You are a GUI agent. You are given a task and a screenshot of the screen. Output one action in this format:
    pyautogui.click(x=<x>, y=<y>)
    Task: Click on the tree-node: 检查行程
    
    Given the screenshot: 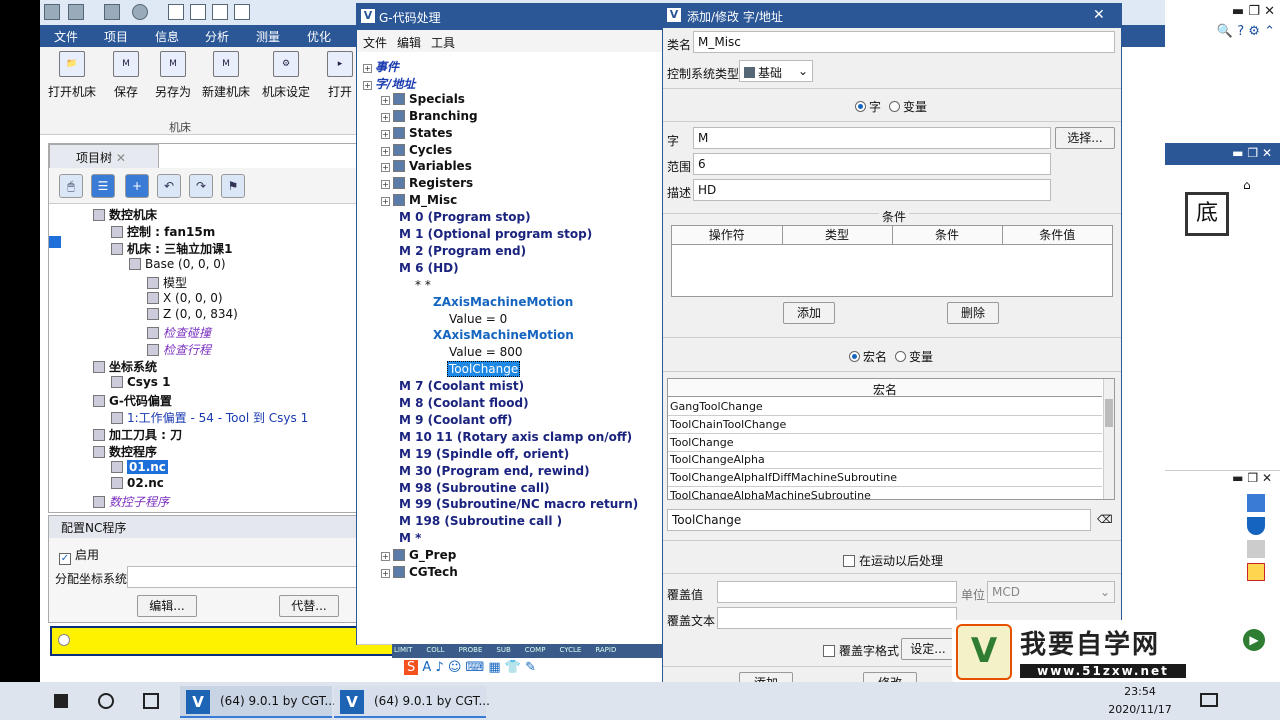 What is the action you would take?
    pyautogui.click(x=179, y=349)
    